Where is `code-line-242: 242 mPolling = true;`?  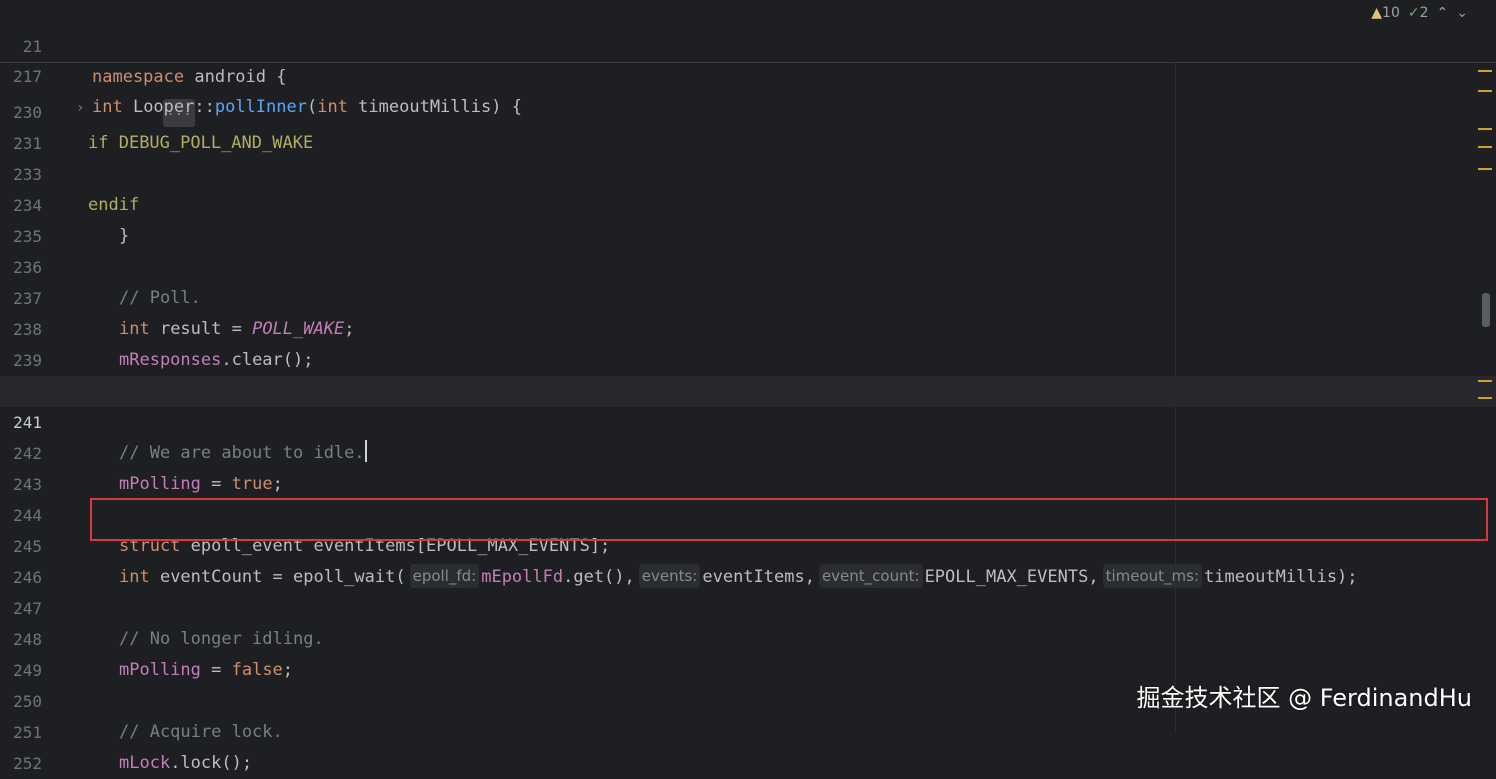 code-line-242: 242 mPolling = true; is located at coordinates (748, 450).